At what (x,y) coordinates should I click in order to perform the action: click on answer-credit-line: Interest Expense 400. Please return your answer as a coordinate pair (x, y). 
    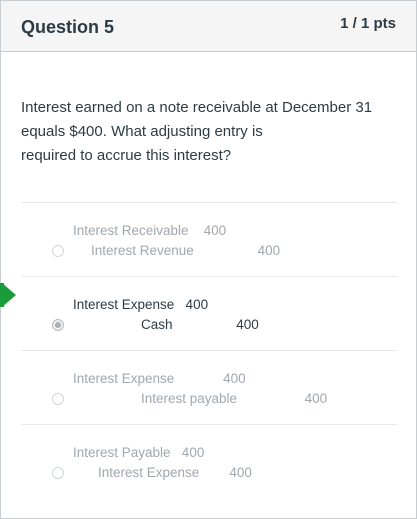
    Looking at the image, I should click on (175, 472).